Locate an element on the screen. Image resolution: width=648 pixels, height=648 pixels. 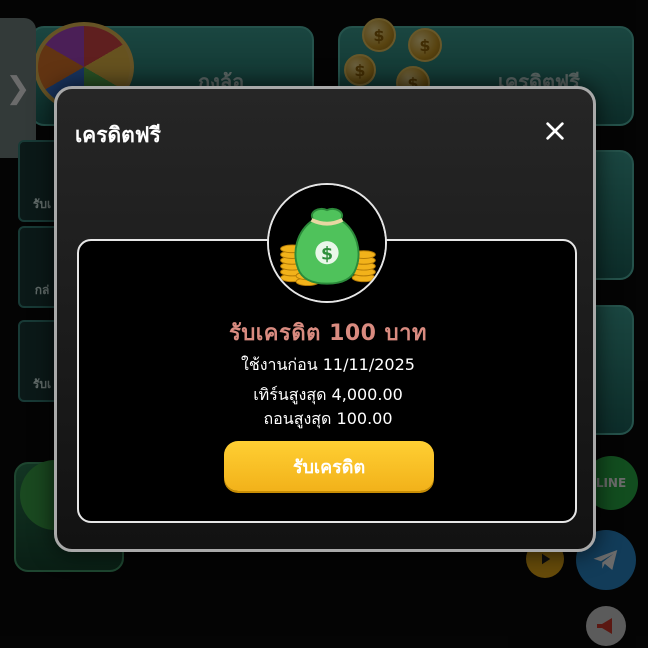
claim-credit-button: รับเครดิต is located at coordinates (329, 466).